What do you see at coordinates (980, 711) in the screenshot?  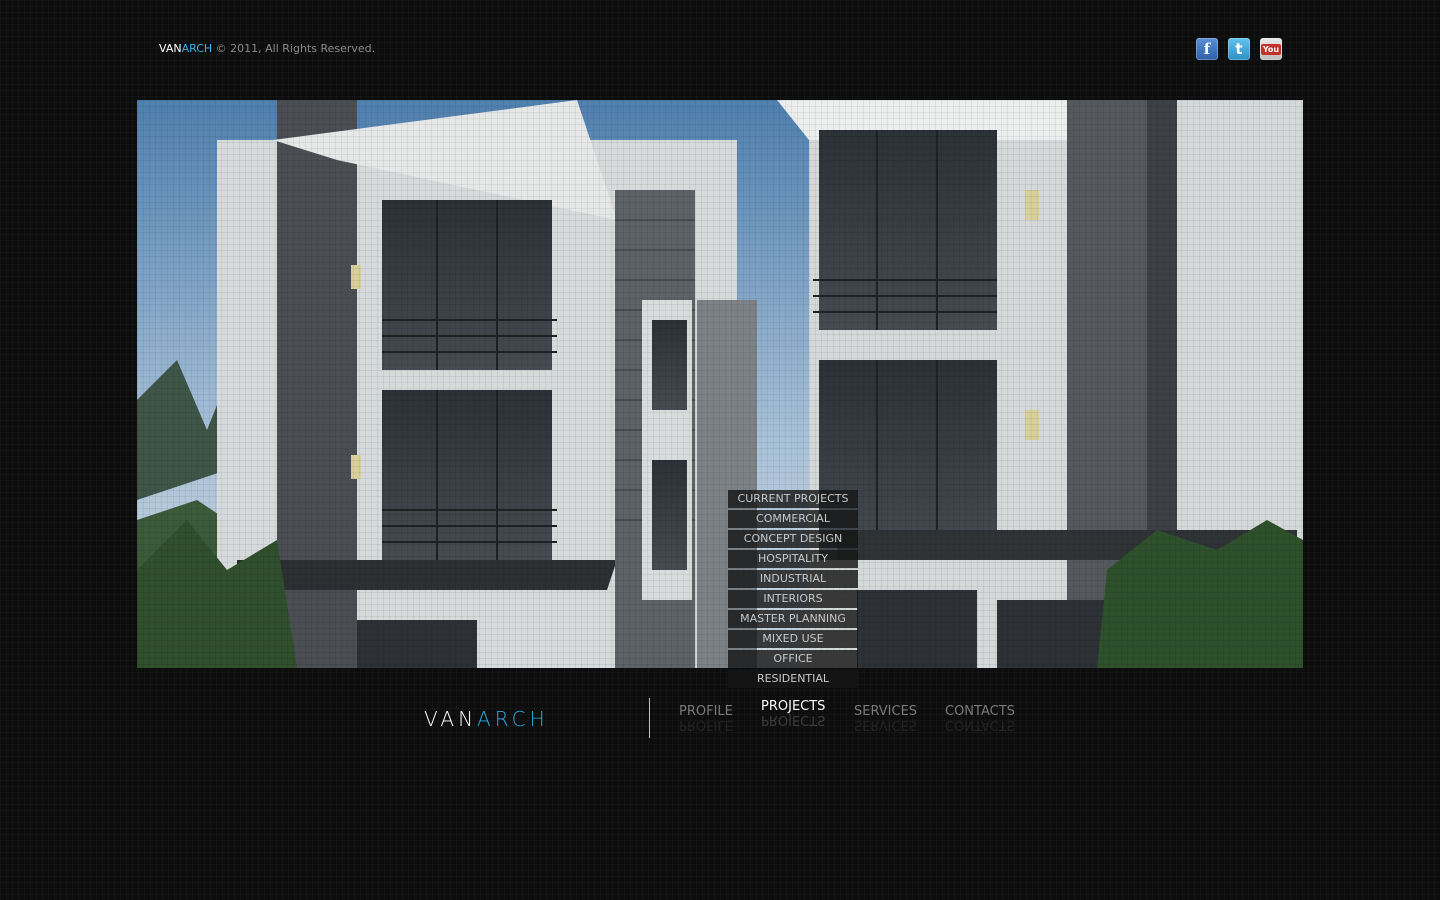 I see `nav-contacts-label: CONTACTS` at bounding box center [980, 711].